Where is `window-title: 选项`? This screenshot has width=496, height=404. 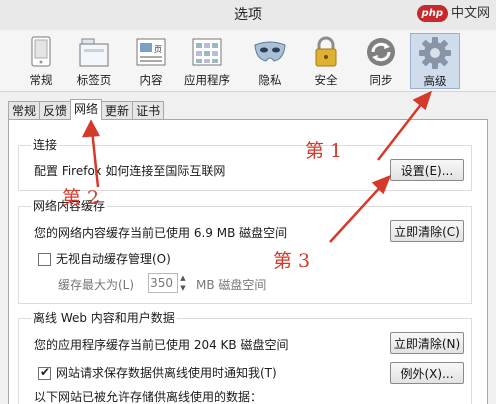
window-title: 选项 is located at coordinates (248, 15).